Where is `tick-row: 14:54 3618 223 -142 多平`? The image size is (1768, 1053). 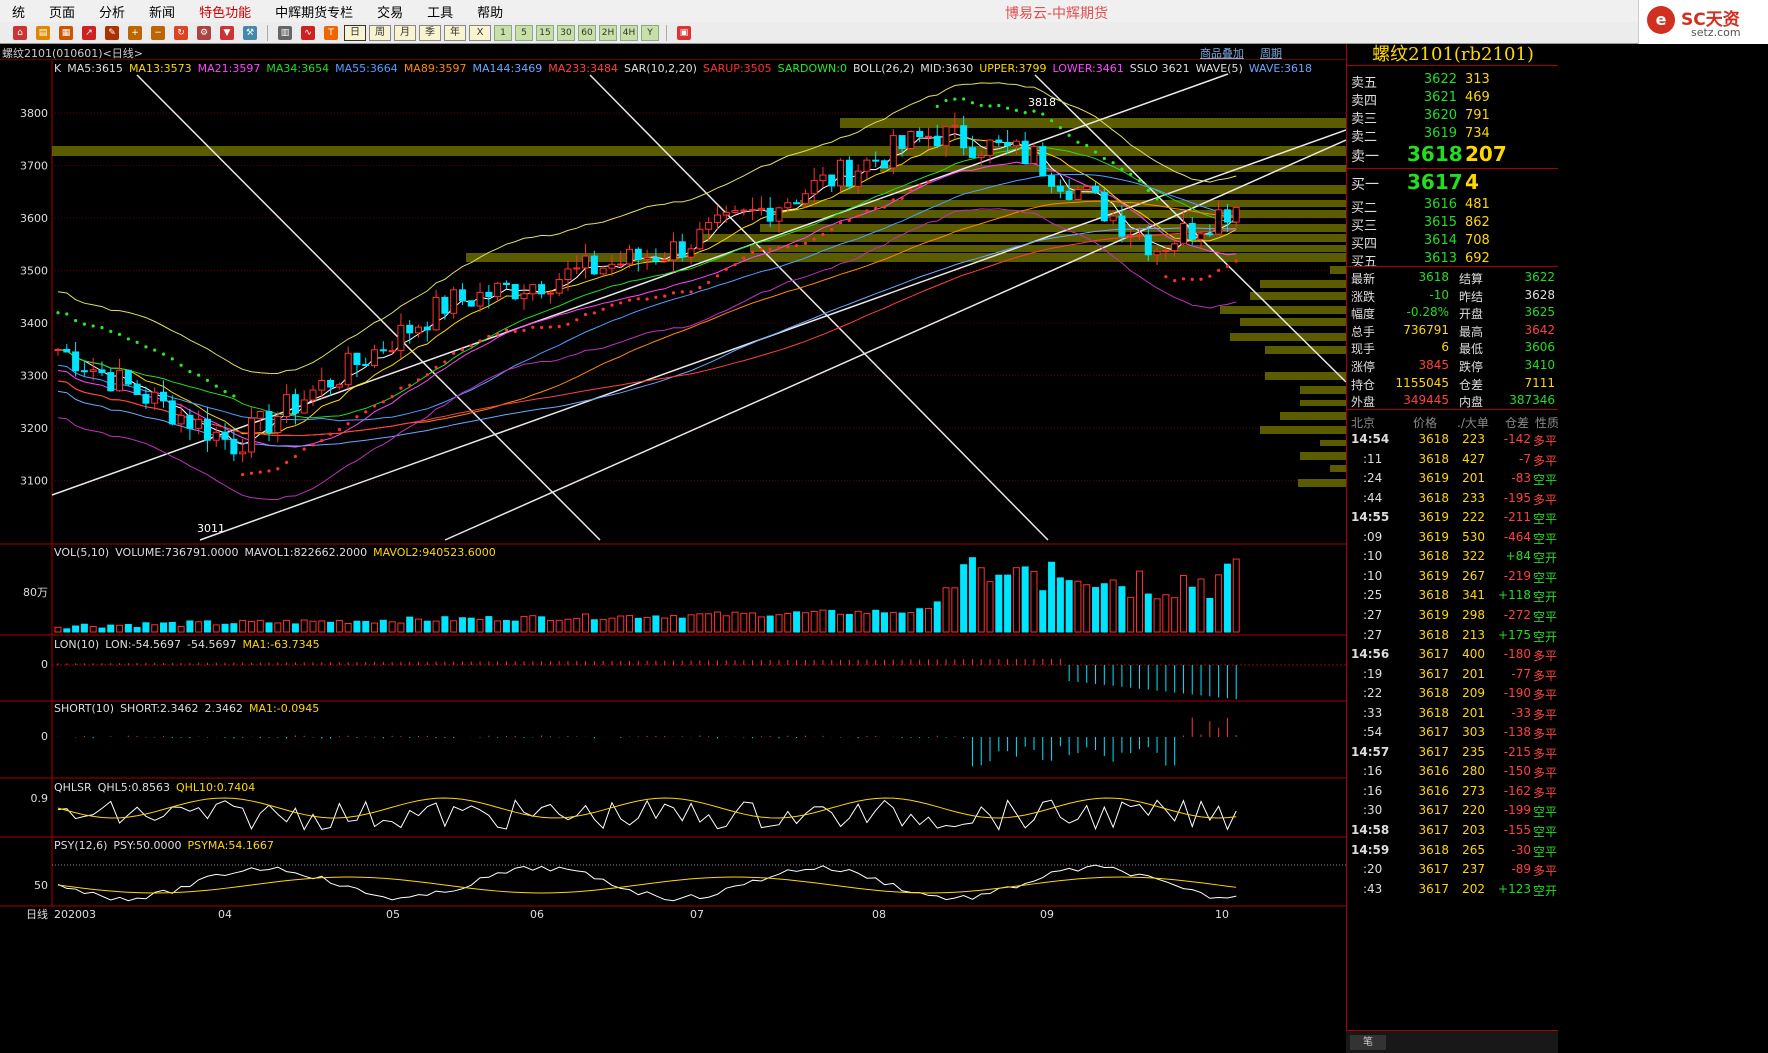
tick-row: 14:54 3618 223 -142 多平 is located at coordinates (1453, 440).